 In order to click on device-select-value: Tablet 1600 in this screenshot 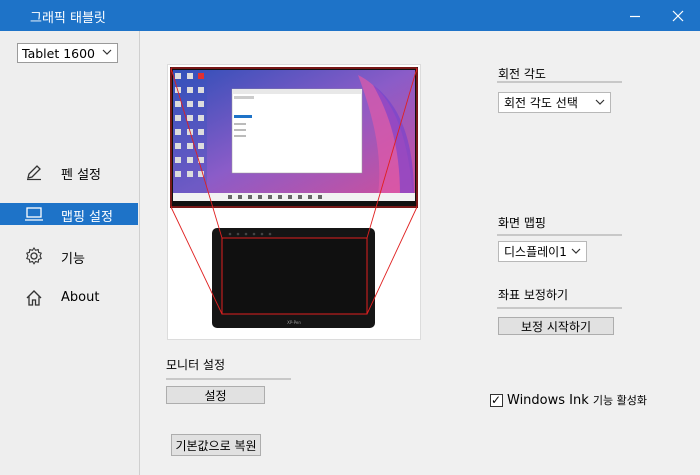, I will do `click(59, 53)`.